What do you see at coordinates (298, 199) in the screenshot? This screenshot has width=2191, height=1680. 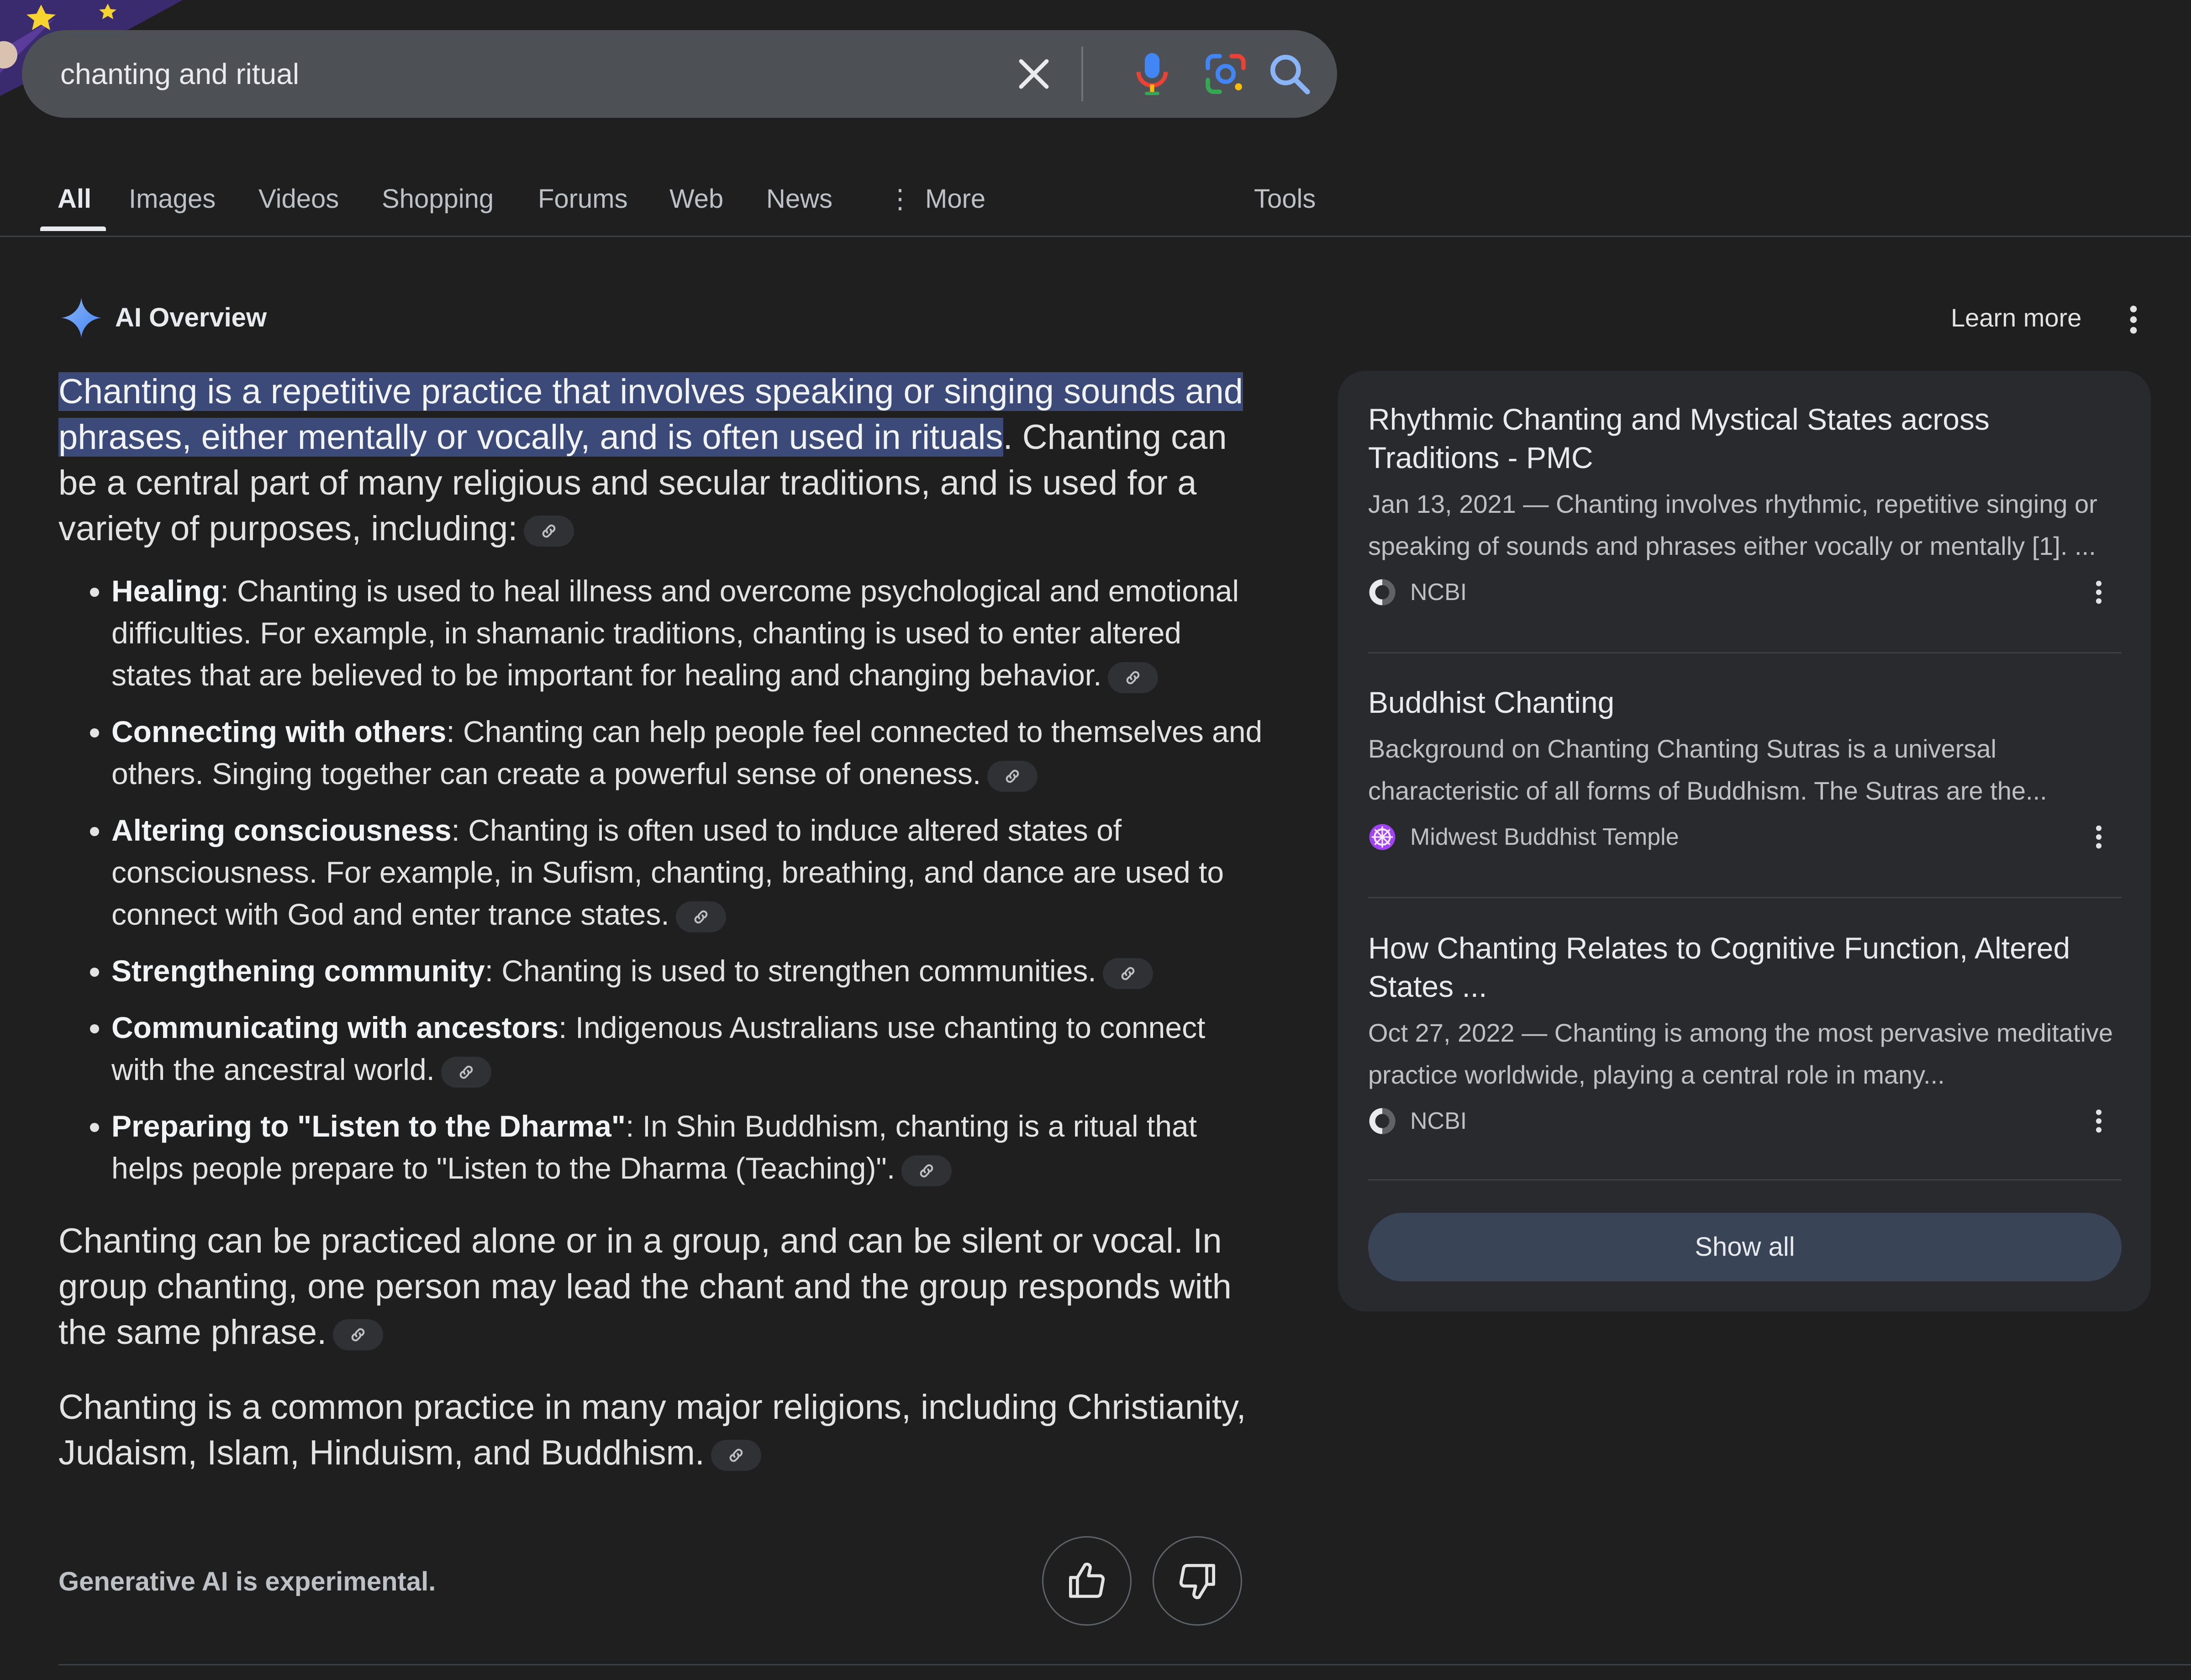 I see `tab-videos: Videos` at bounding box center [298, 199].